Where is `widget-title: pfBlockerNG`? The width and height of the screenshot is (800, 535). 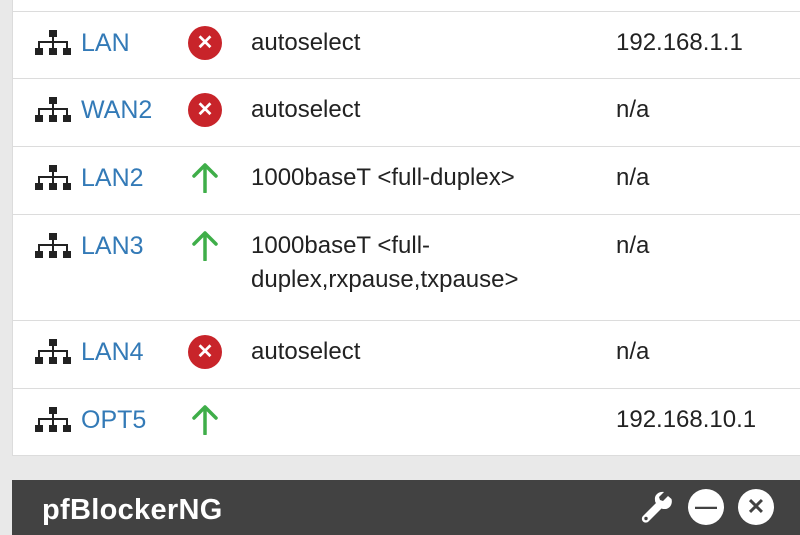
widget-title: pfBlockerNG is located at coordinates (132, 510).